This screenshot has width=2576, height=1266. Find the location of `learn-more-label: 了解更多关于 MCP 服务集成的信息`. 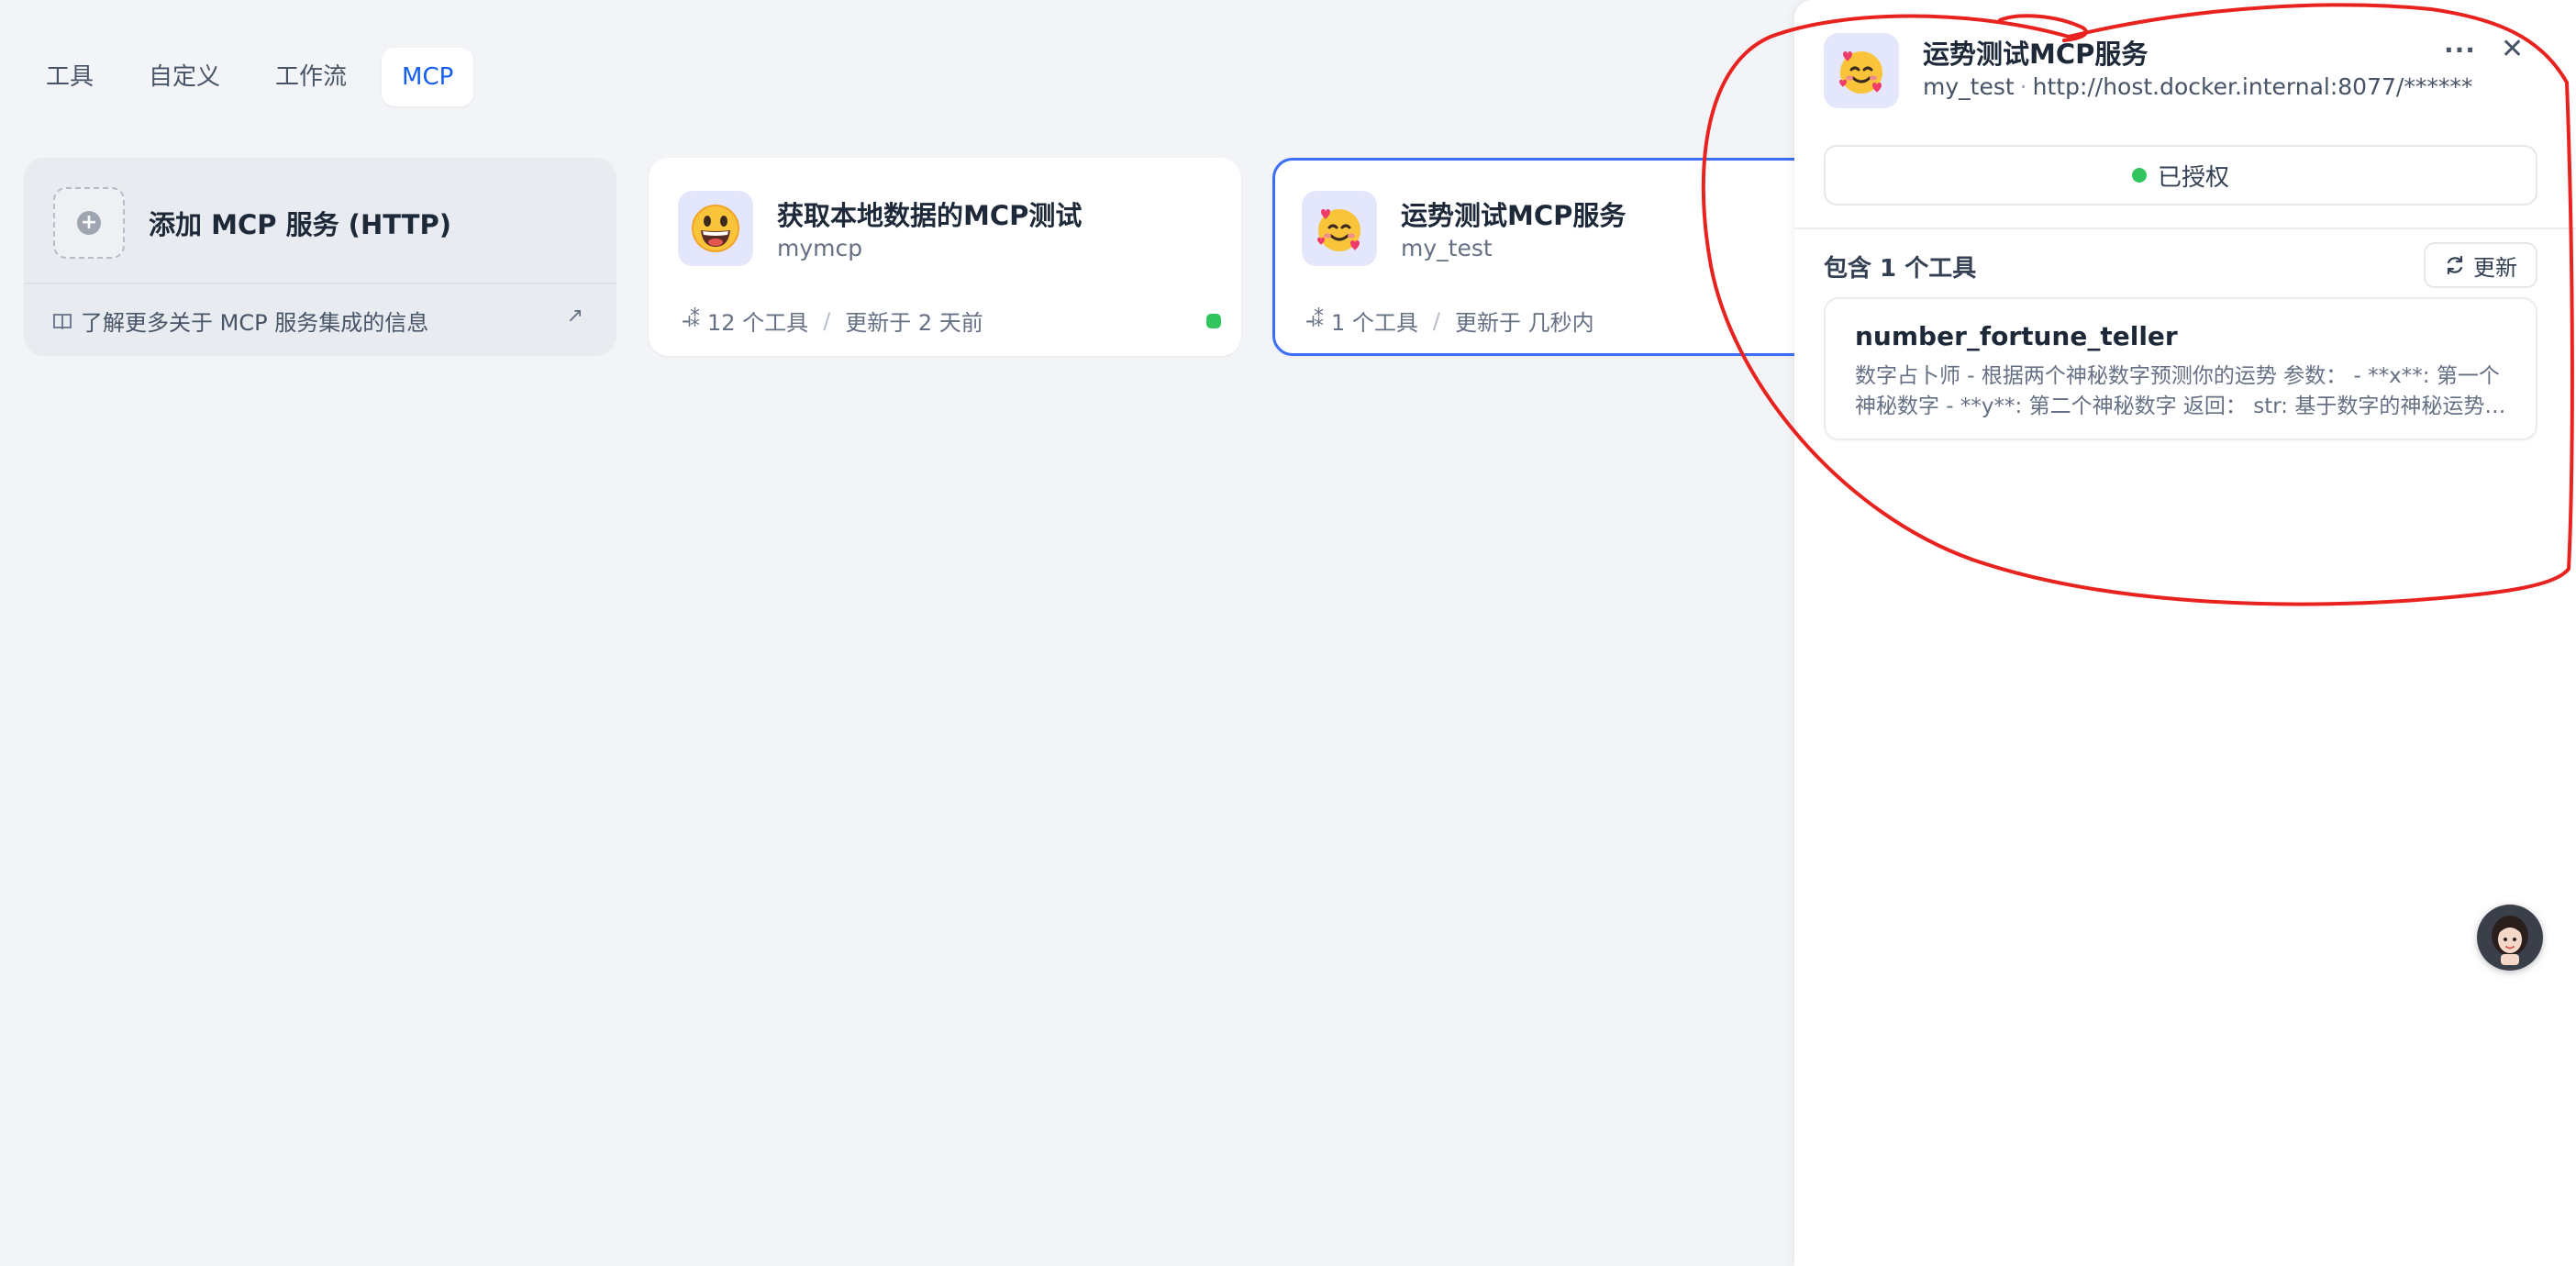

learn-more-label: 了解更多关于 MCP 服务集成的信息 is located at coordinates (255, 323).